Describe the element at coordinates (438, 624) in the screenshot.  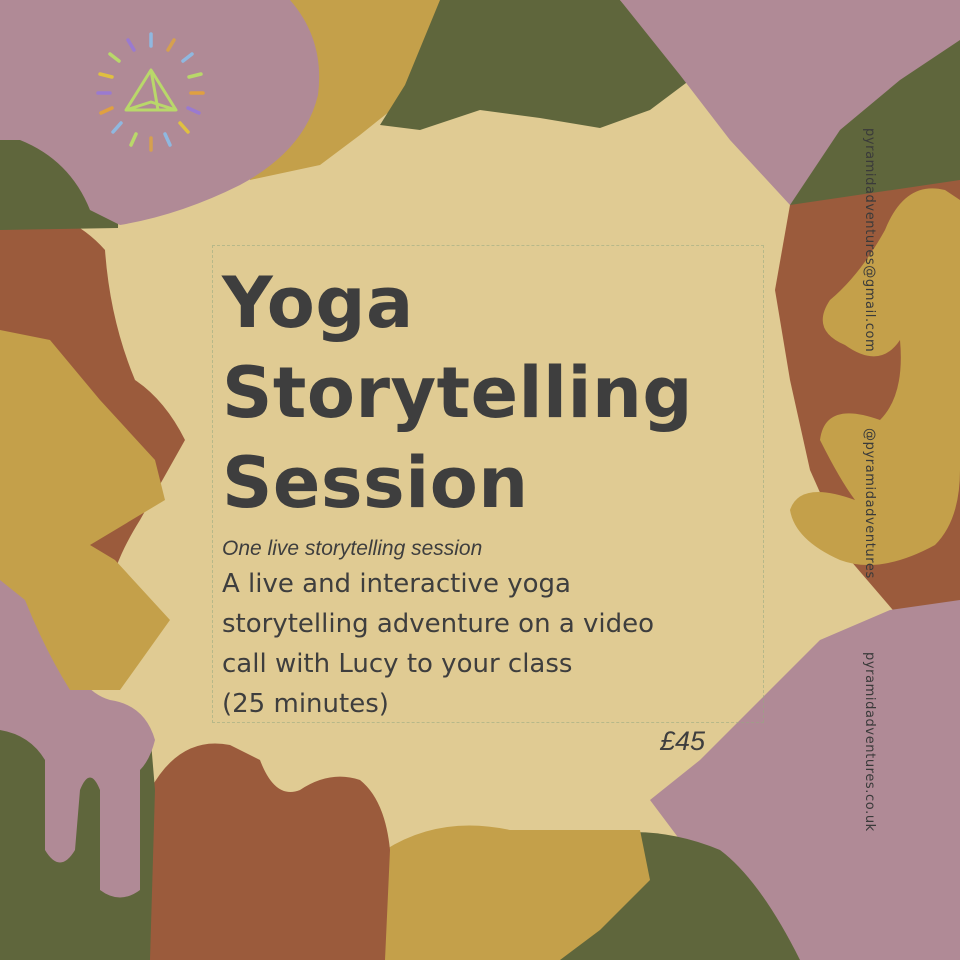
I see `description-line: storytelling adventure on a video` at that location.